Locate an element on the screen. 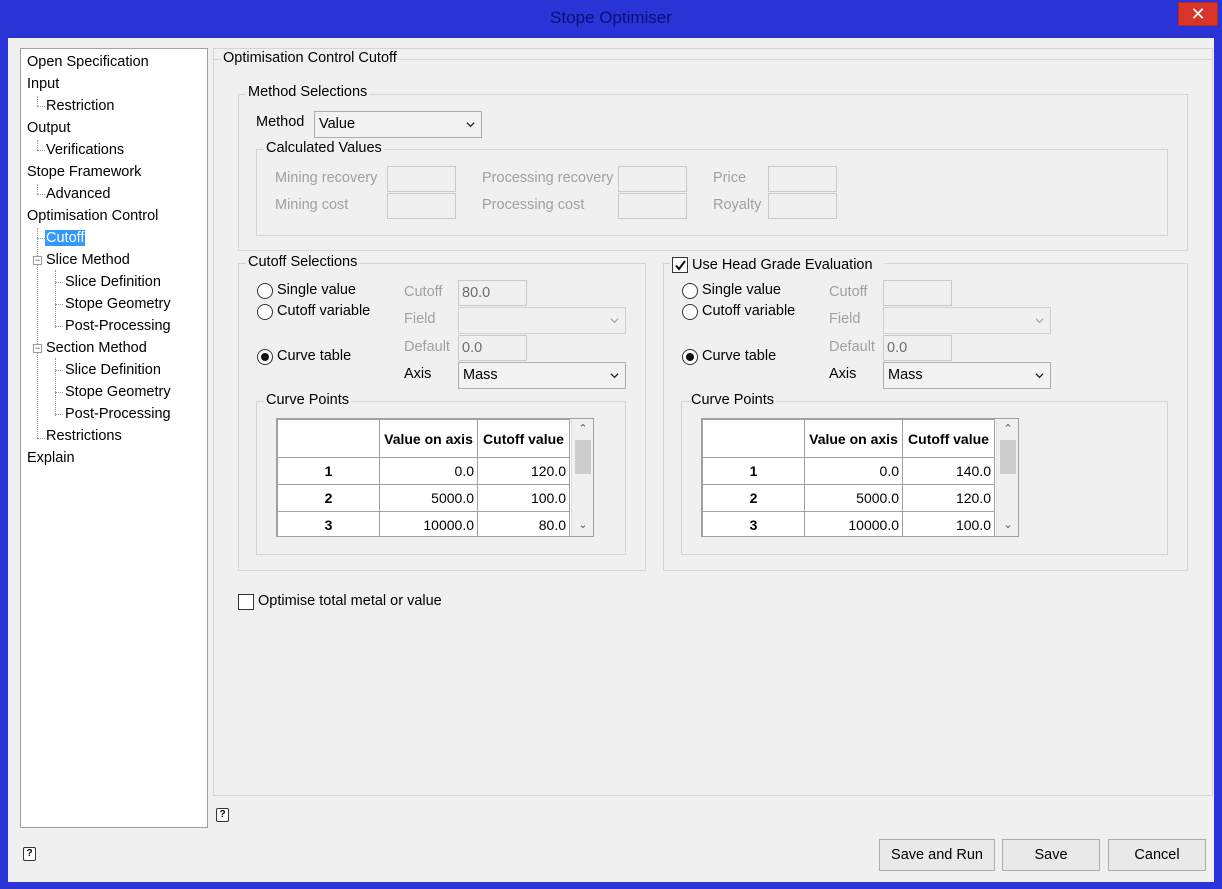 The image size is (1222, 889). curve-table-radio is located at coordinates (265, 357).